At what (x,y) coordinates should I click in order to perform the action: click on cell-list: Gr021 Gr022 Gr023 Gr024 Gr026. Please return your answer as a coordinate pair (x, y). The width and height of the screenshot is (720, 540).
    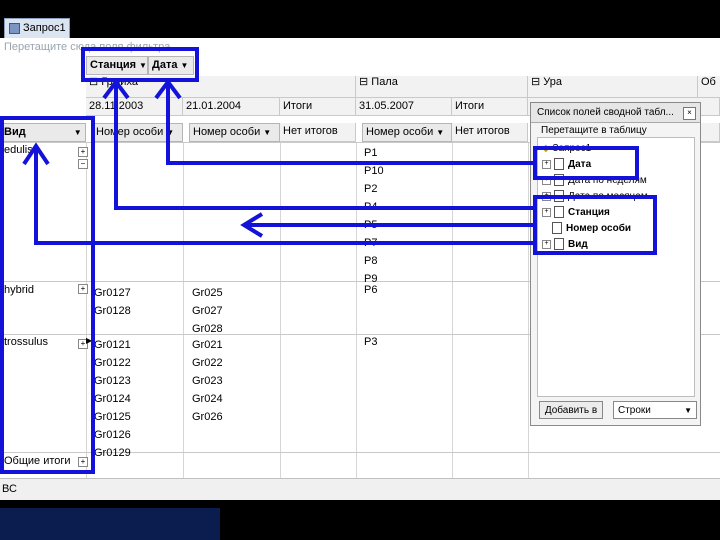
    Looking at the image, I should click on (207, 381).